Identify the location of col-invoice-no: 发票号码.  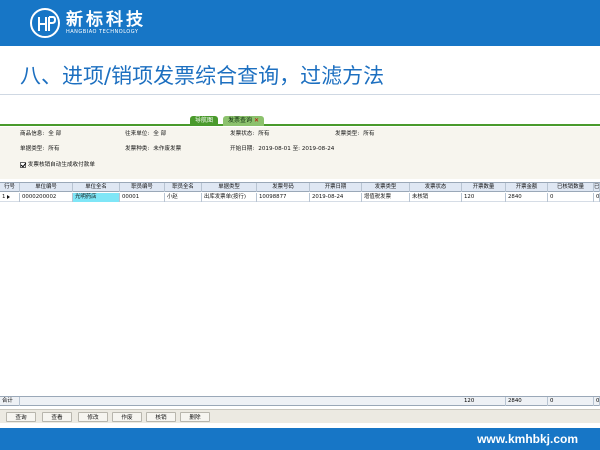
(283, 187).